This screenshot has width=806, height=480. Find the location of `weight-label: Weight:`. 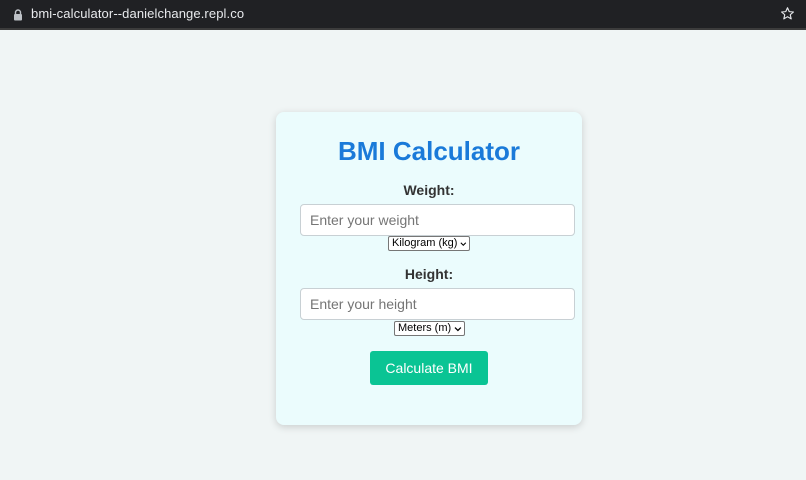

weight-label: Weight: is located at coordinates (429, 190).